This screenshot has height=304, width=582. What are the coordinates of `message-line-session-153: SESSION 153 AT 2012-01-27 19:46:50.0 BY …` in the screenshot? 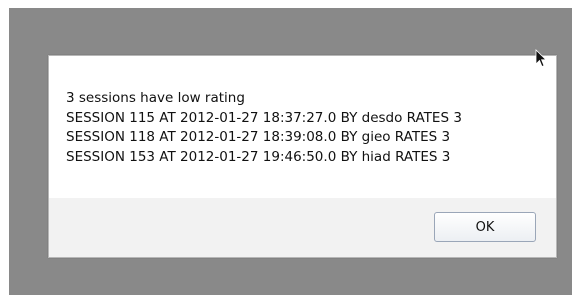 It's located at (258, 156).